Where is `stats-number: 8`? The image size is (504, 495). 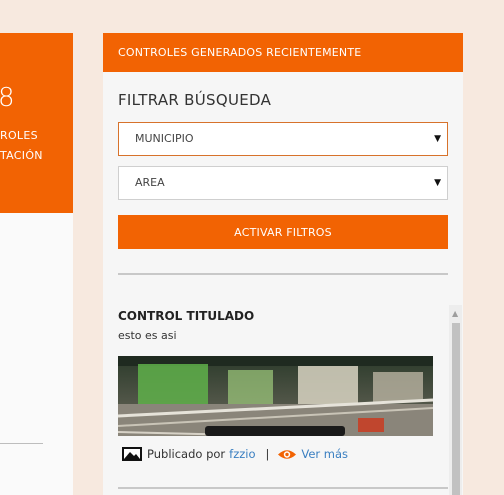
stats-number: 8 is located at coordinates (7, 98).